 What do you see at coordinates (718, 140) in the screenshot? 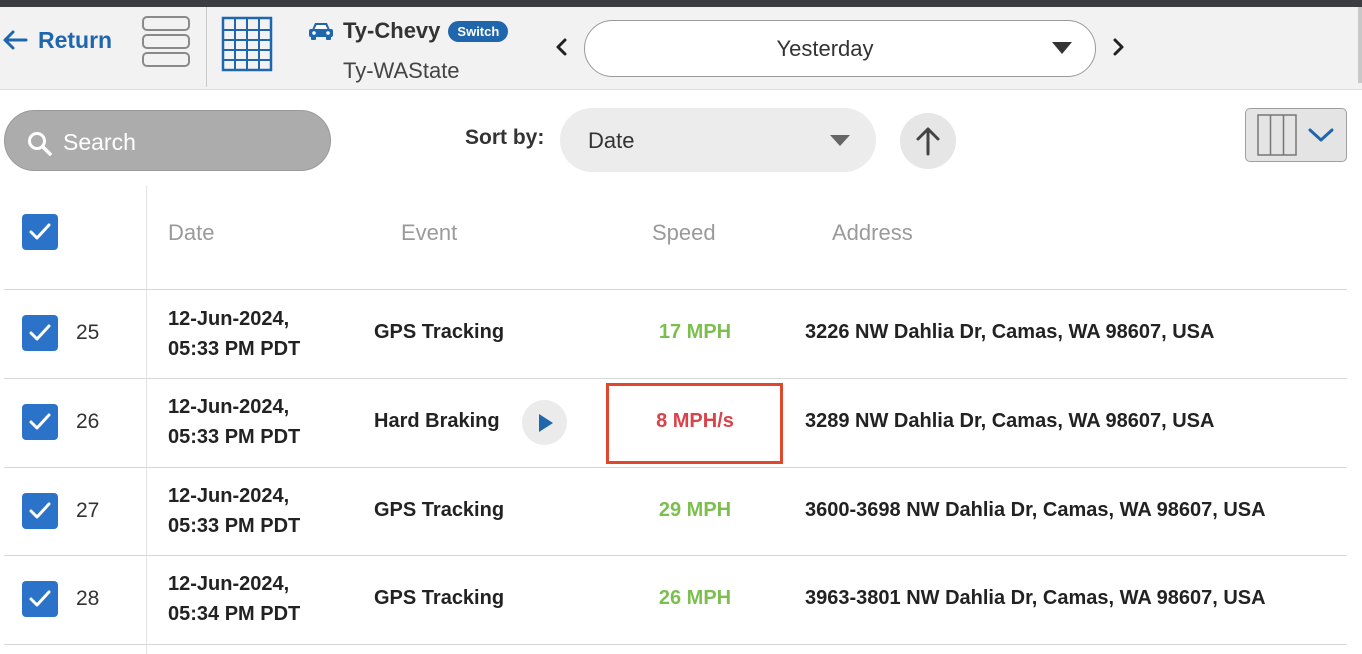
I see `sort-by-select: Date` at bounding box center [718, 140].